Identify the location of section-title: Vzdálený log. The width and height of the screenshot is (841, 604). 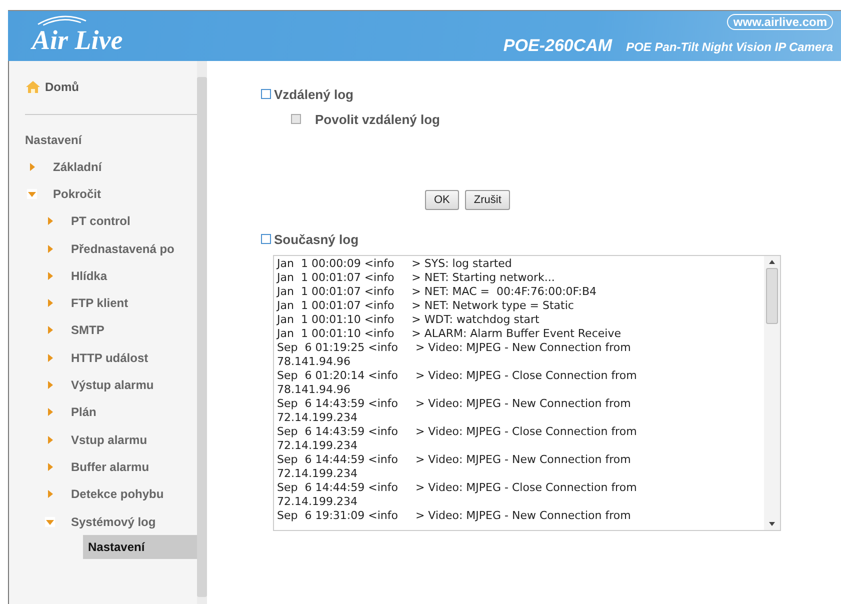
(314, 94).